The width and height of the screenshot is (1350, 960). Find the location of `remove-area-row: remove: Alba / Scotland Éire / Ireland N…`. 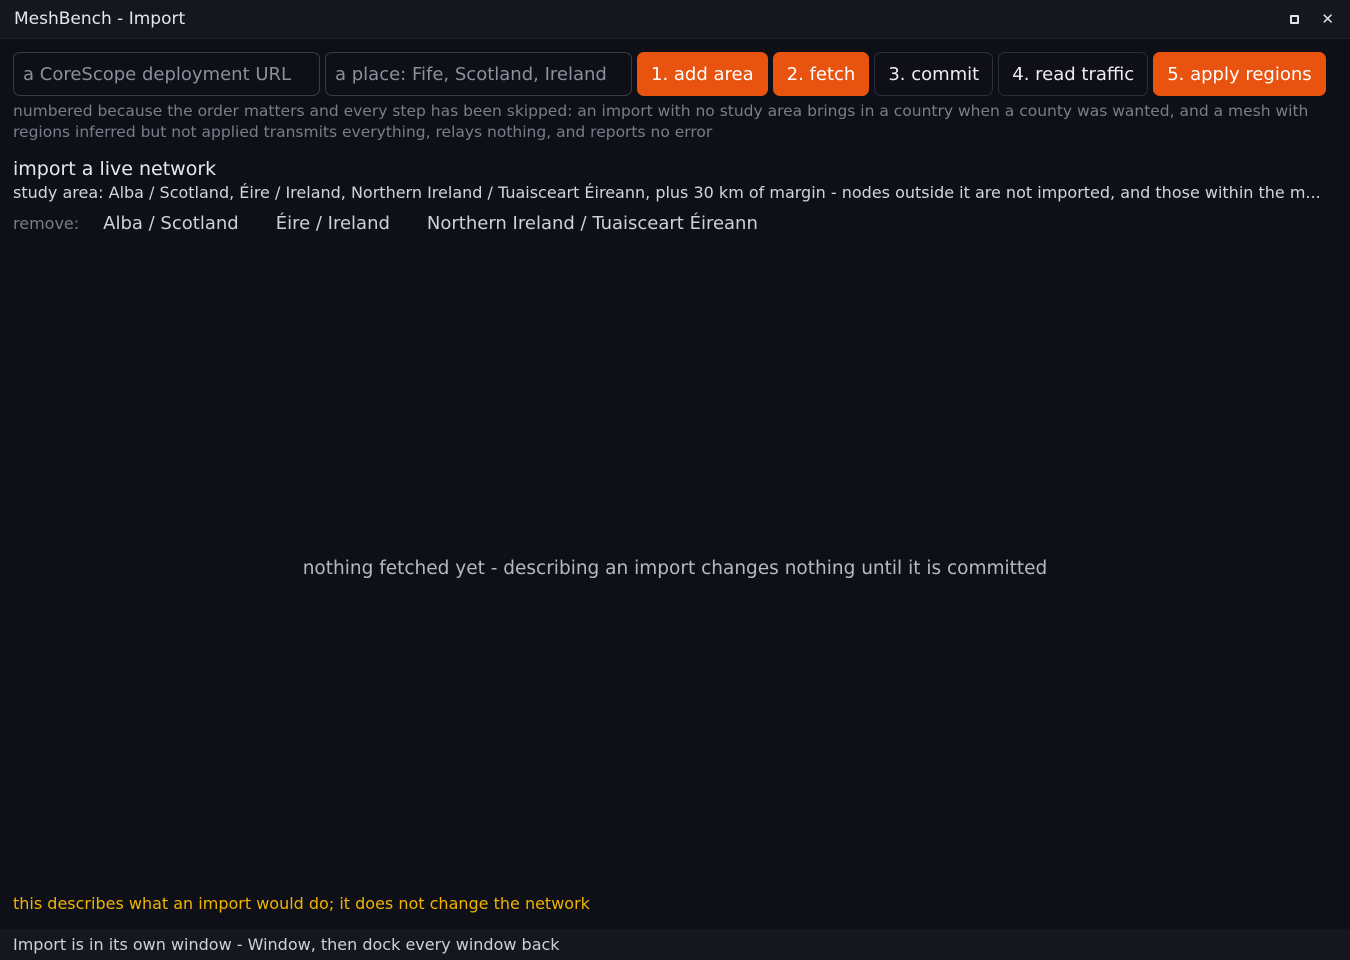

remove-area-row: remove: Alba / Scotland Éire / Ireland N… is located at coordinates (404, 223).